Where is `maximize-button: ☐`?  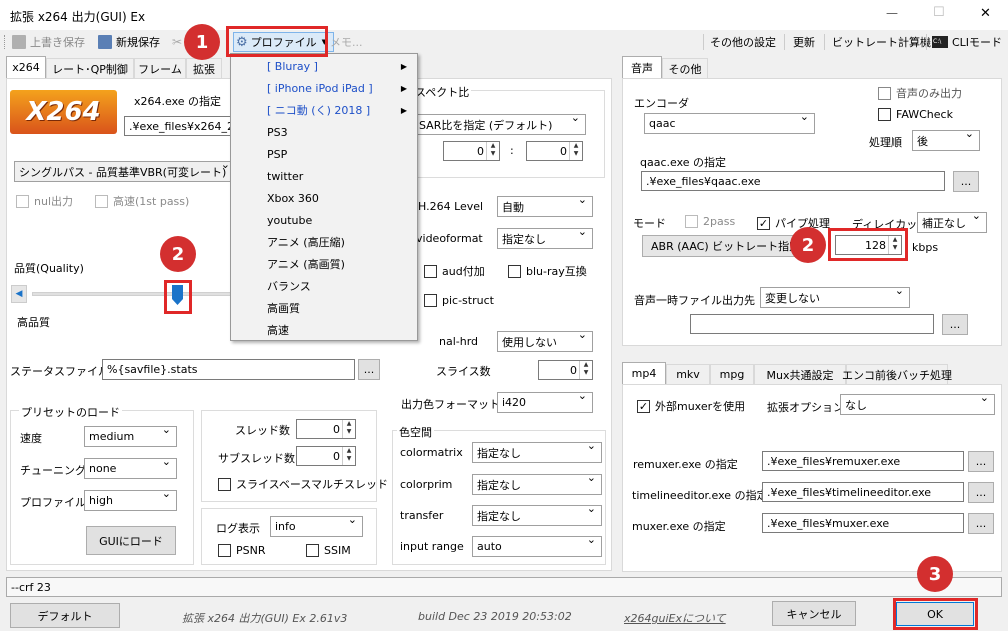 maximize-button: ☐ is located at coordinates (939, 12).